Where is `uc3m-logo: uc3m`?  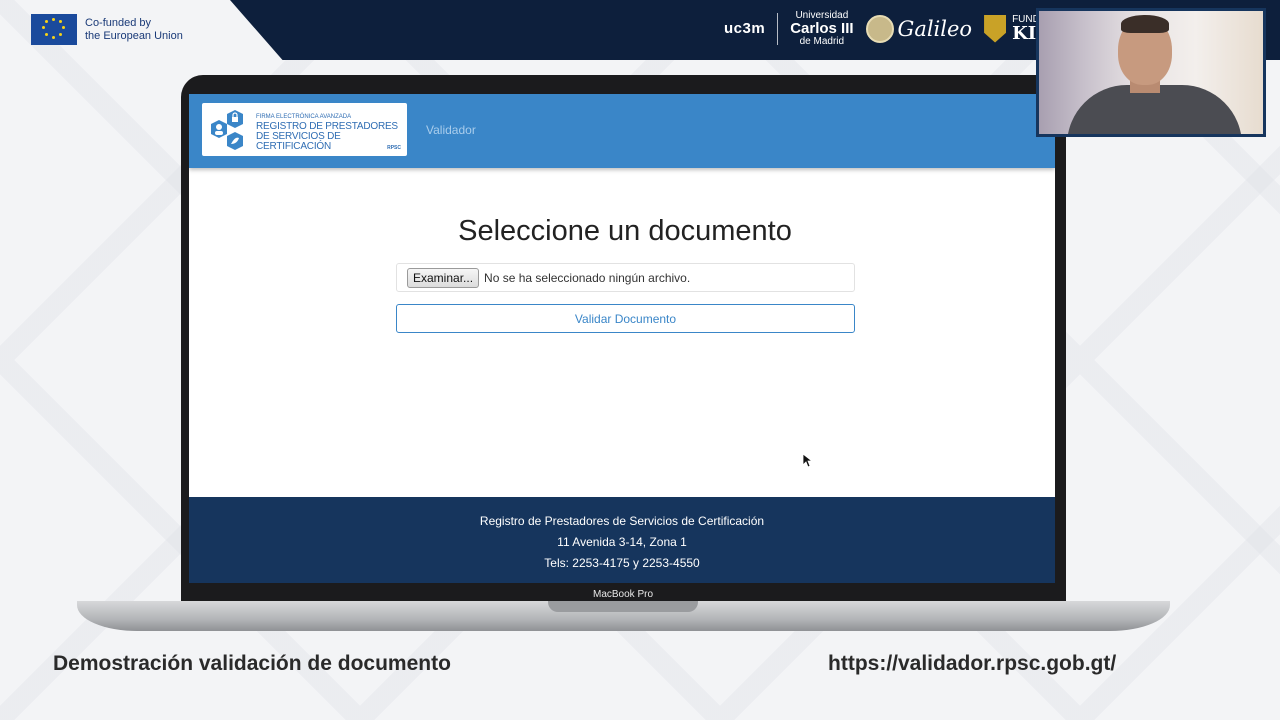 uc3m-logo: uc3m is located at coordinates (745, 28).